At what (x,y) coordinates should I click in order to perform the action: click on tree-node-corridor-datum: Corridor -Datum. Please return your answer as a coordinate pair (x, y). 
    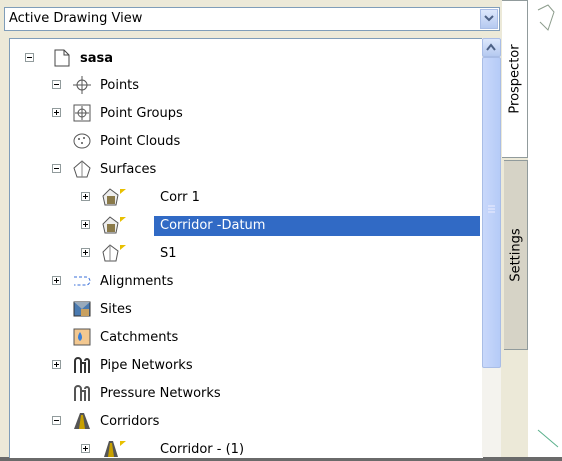
    Looking at the image, I should click on (246, 226).